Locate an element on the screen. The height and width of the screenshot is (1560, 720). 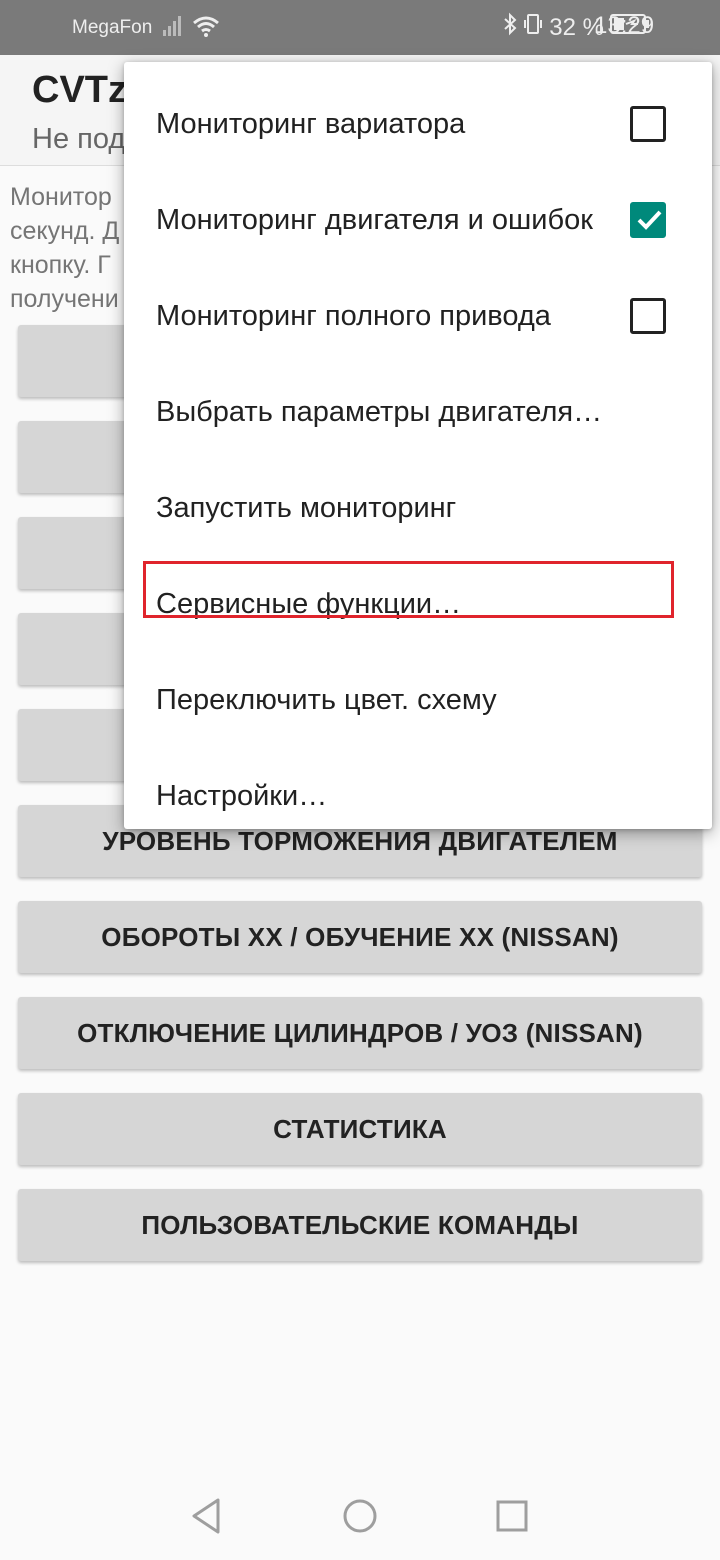
home-icon is located at coordinates (361, 1518).